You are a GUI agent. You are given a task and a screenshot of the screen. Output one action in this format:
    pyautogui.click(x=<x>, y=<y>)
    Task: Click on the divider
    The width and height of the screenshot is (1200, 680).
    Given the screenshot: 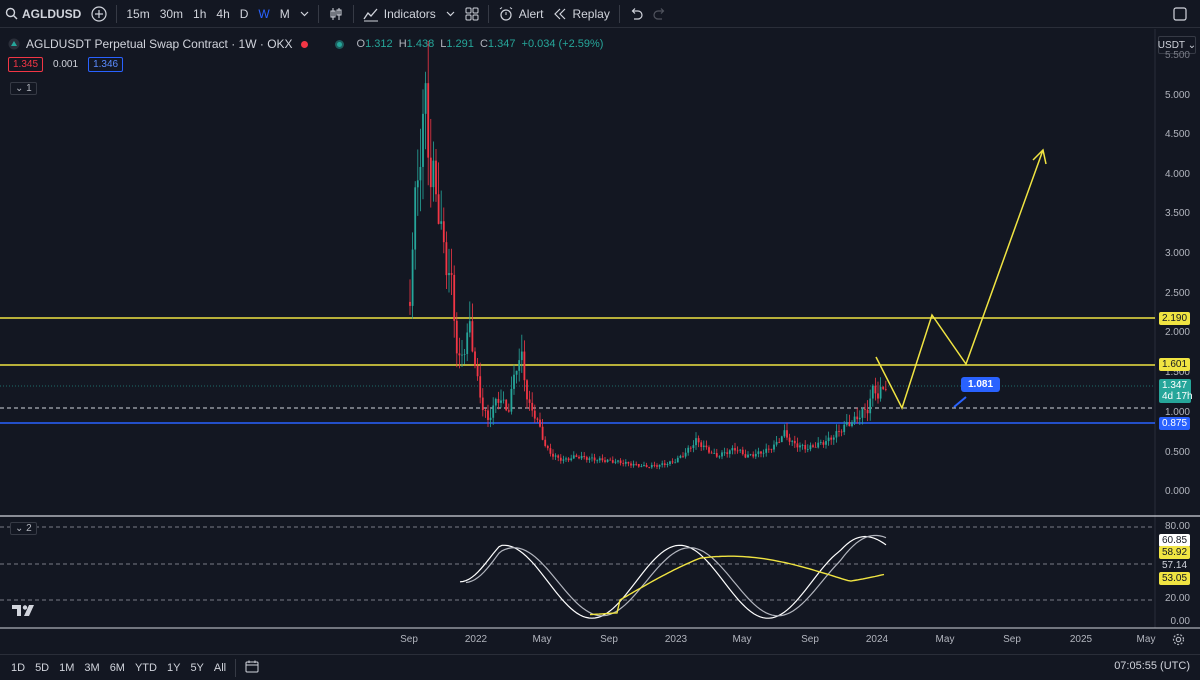 What is the action you would take?
    pyautogui.click(x=236, y=667)
    